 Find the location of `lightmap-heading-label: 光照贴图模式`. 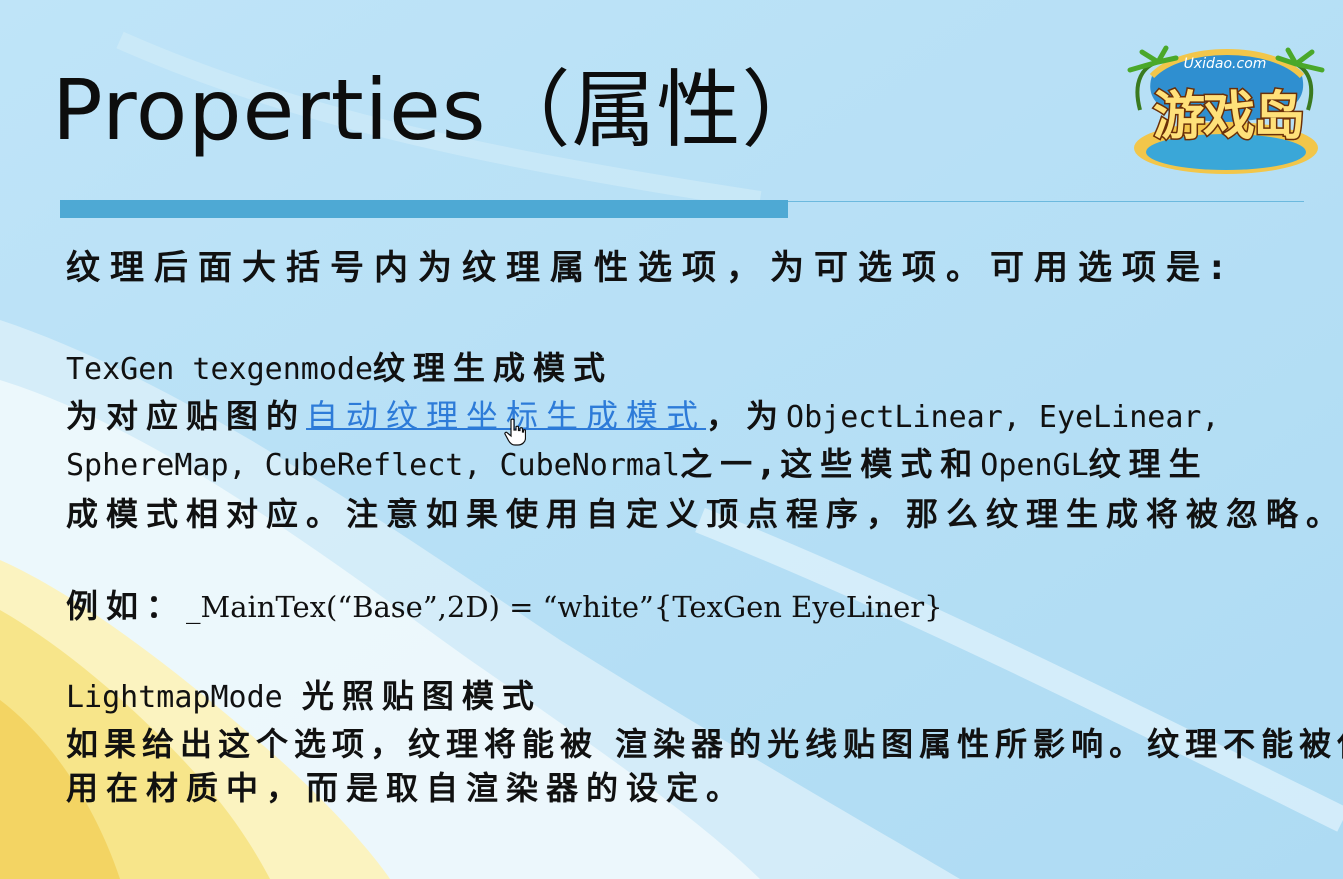

lightmap-heading-label: 光照贴图模式 is located at coordinates (412, 696).